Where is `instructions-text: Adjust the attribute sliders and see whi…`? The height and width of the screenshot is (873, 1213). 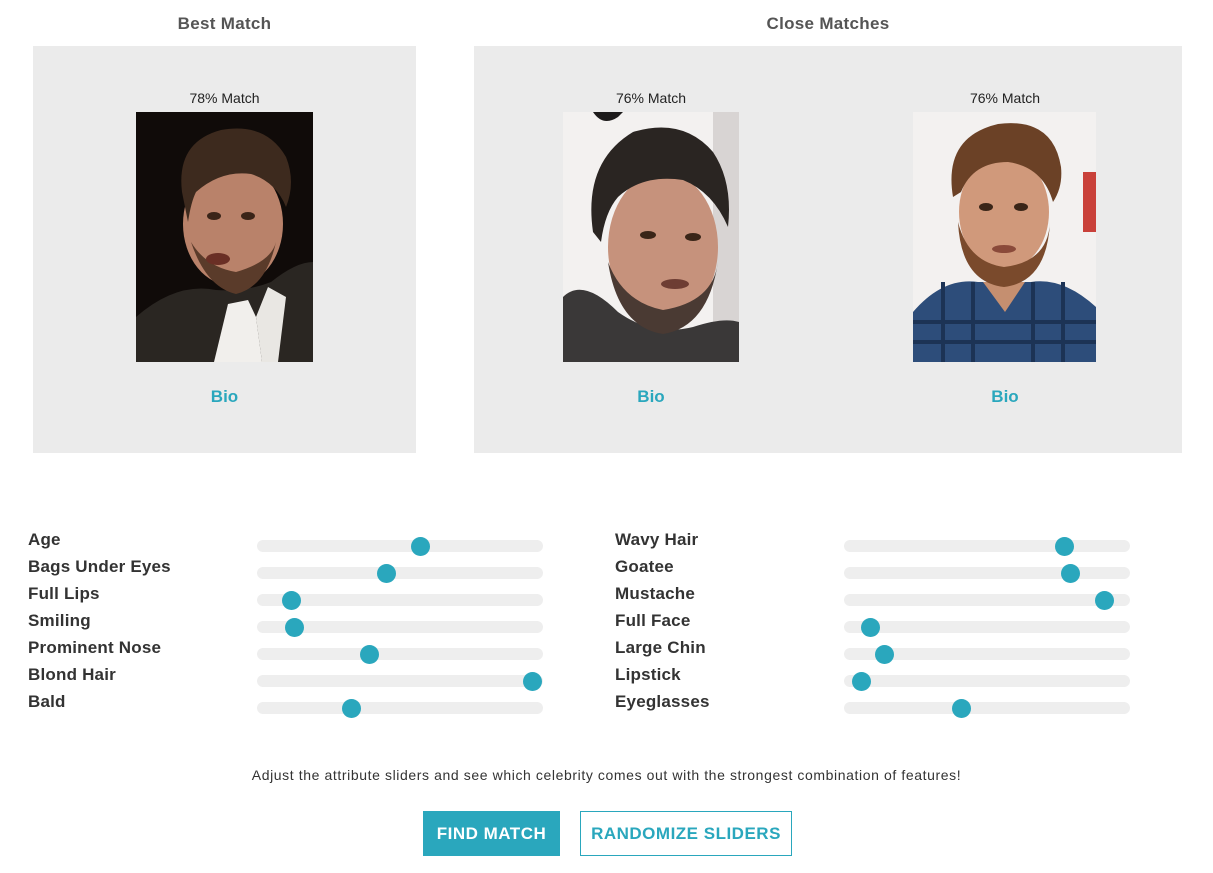 instructions-text: Adjust the attribute sliders and see whi… is located at coordinates (606, 775).